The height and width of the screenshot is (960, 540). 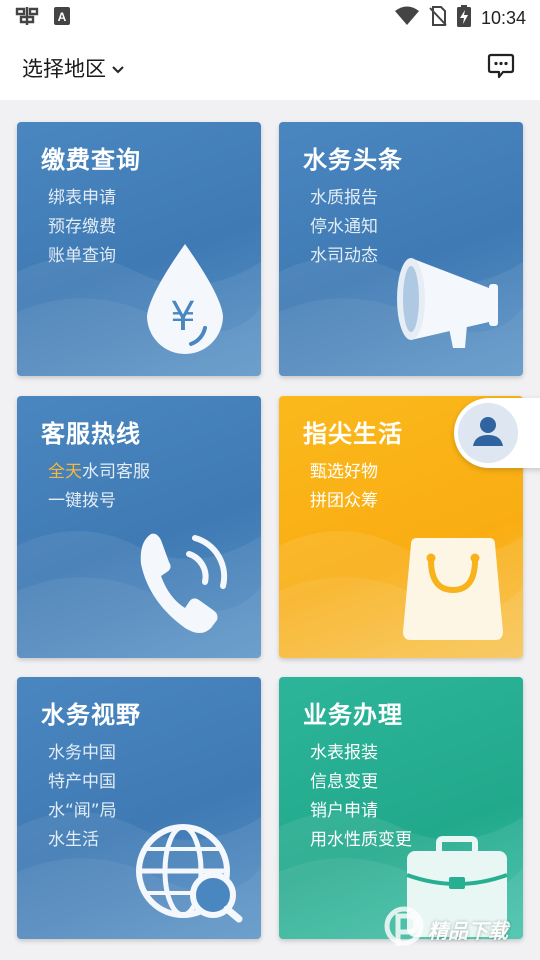 What do you see at coordinates (438, 18) in the screenshot?
I see `no-sim-icon` at bounding box center [438, 18].